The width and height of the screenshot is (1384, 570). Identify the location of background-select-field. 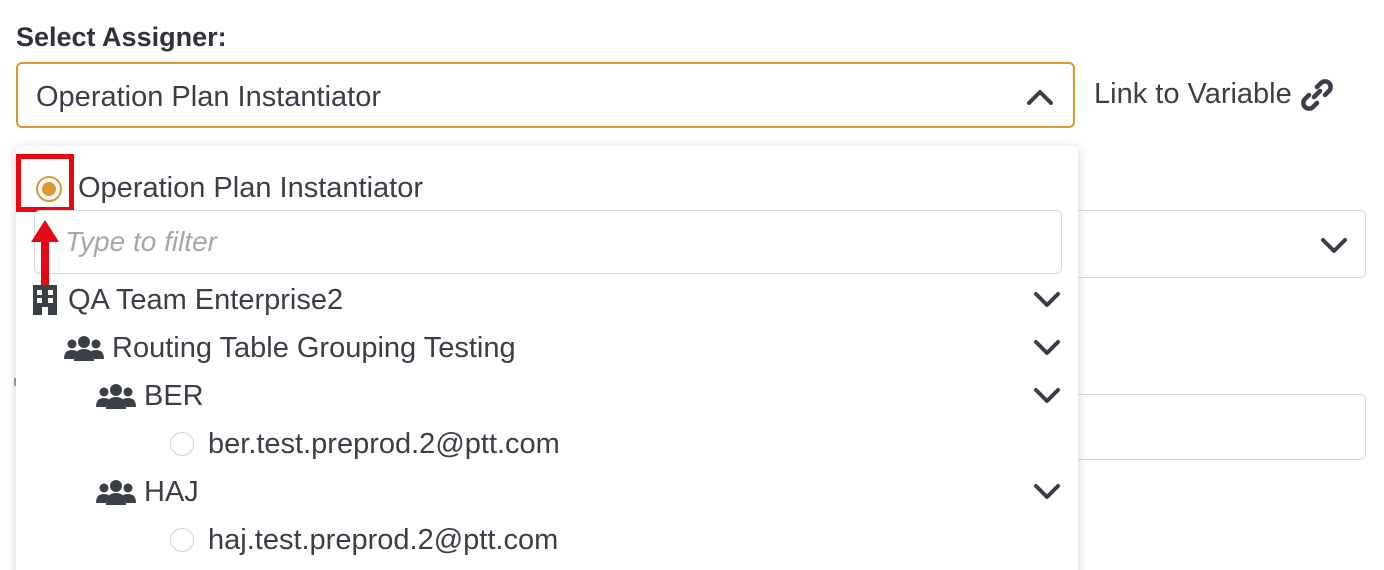
(1213, 244).